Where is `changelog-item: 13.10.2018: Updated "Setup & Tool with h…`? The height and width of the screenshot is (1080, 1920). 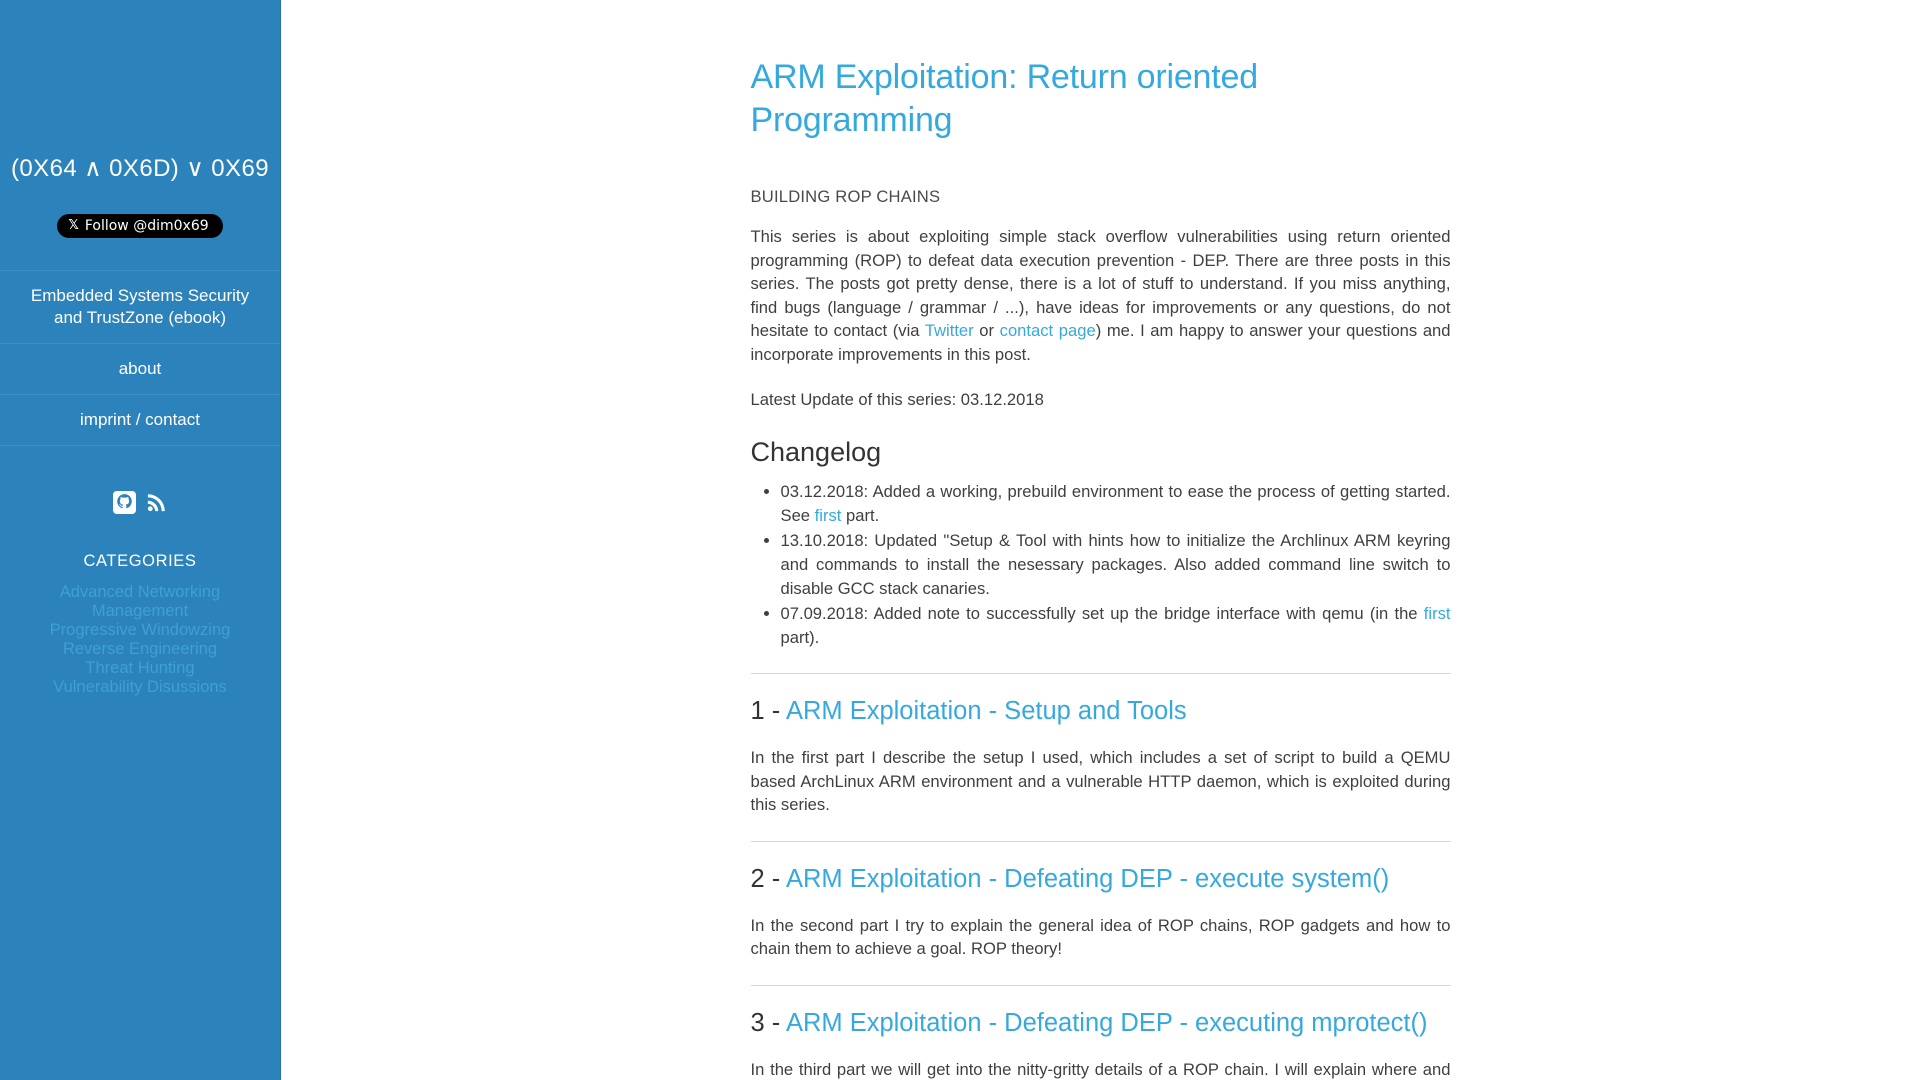
changelog-item: 13.10.2018: Updated "Setup & Tool with h… is located at coordinates (1116, 564).